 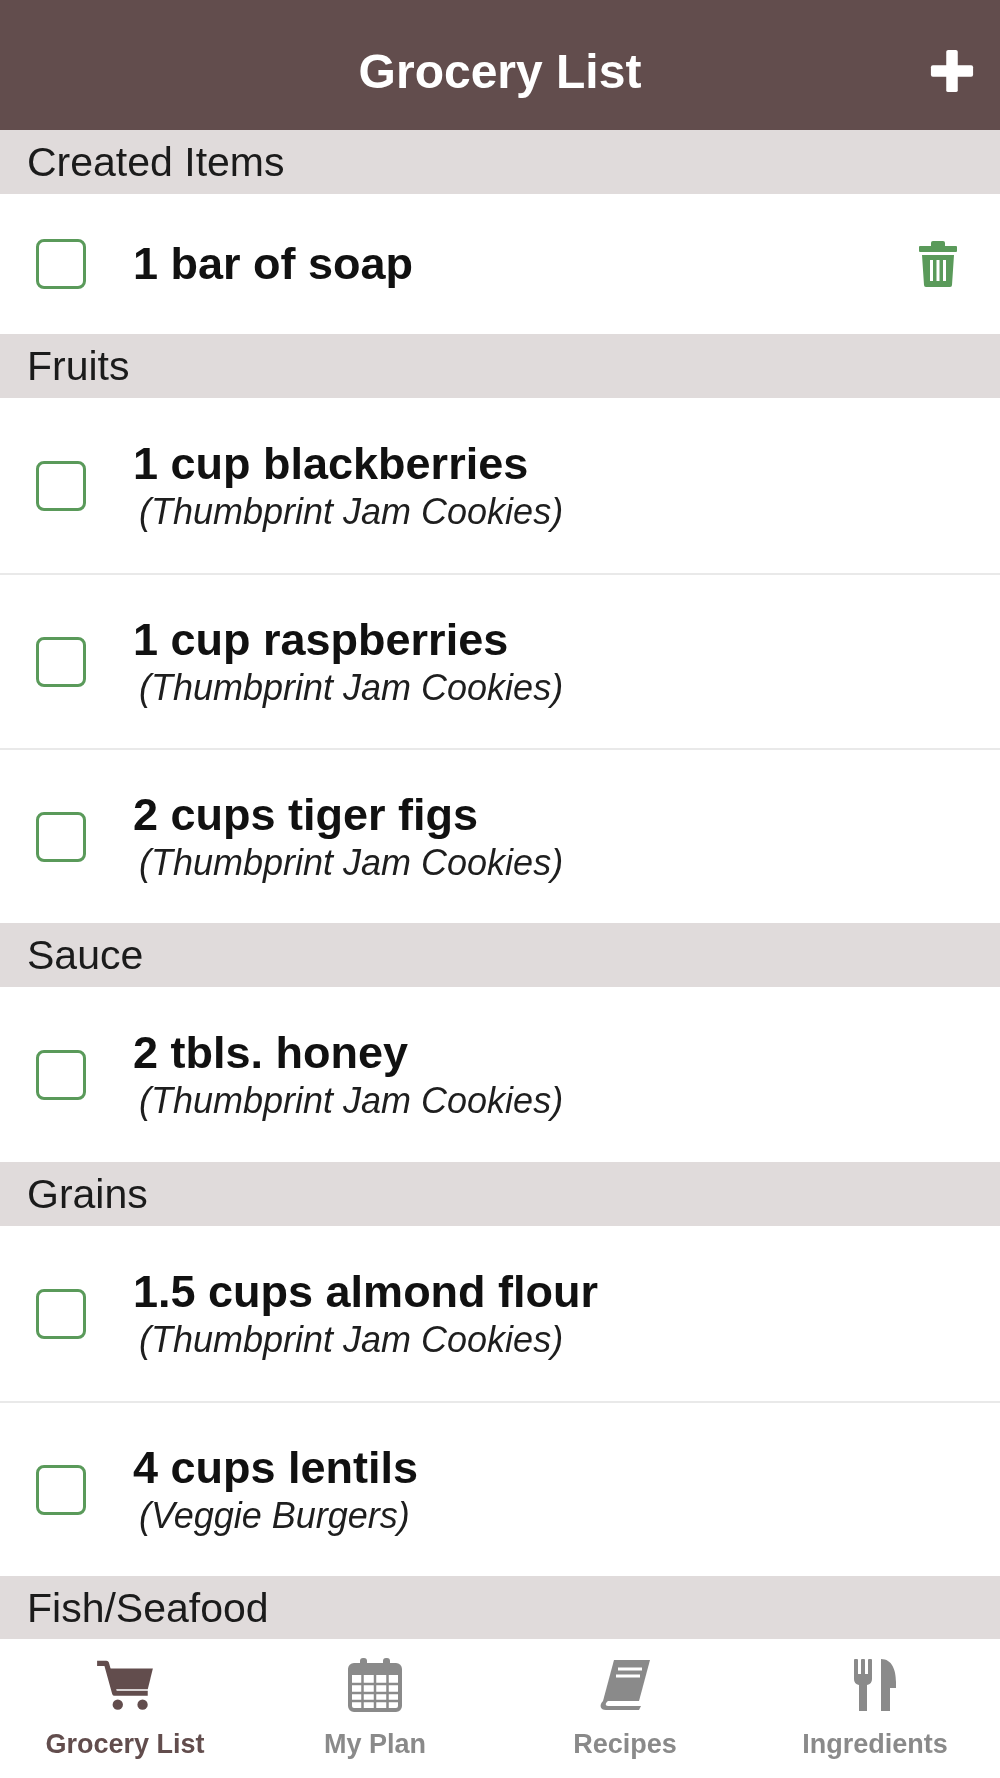 I want to click on trash-icon, so click(x=938, y=264).